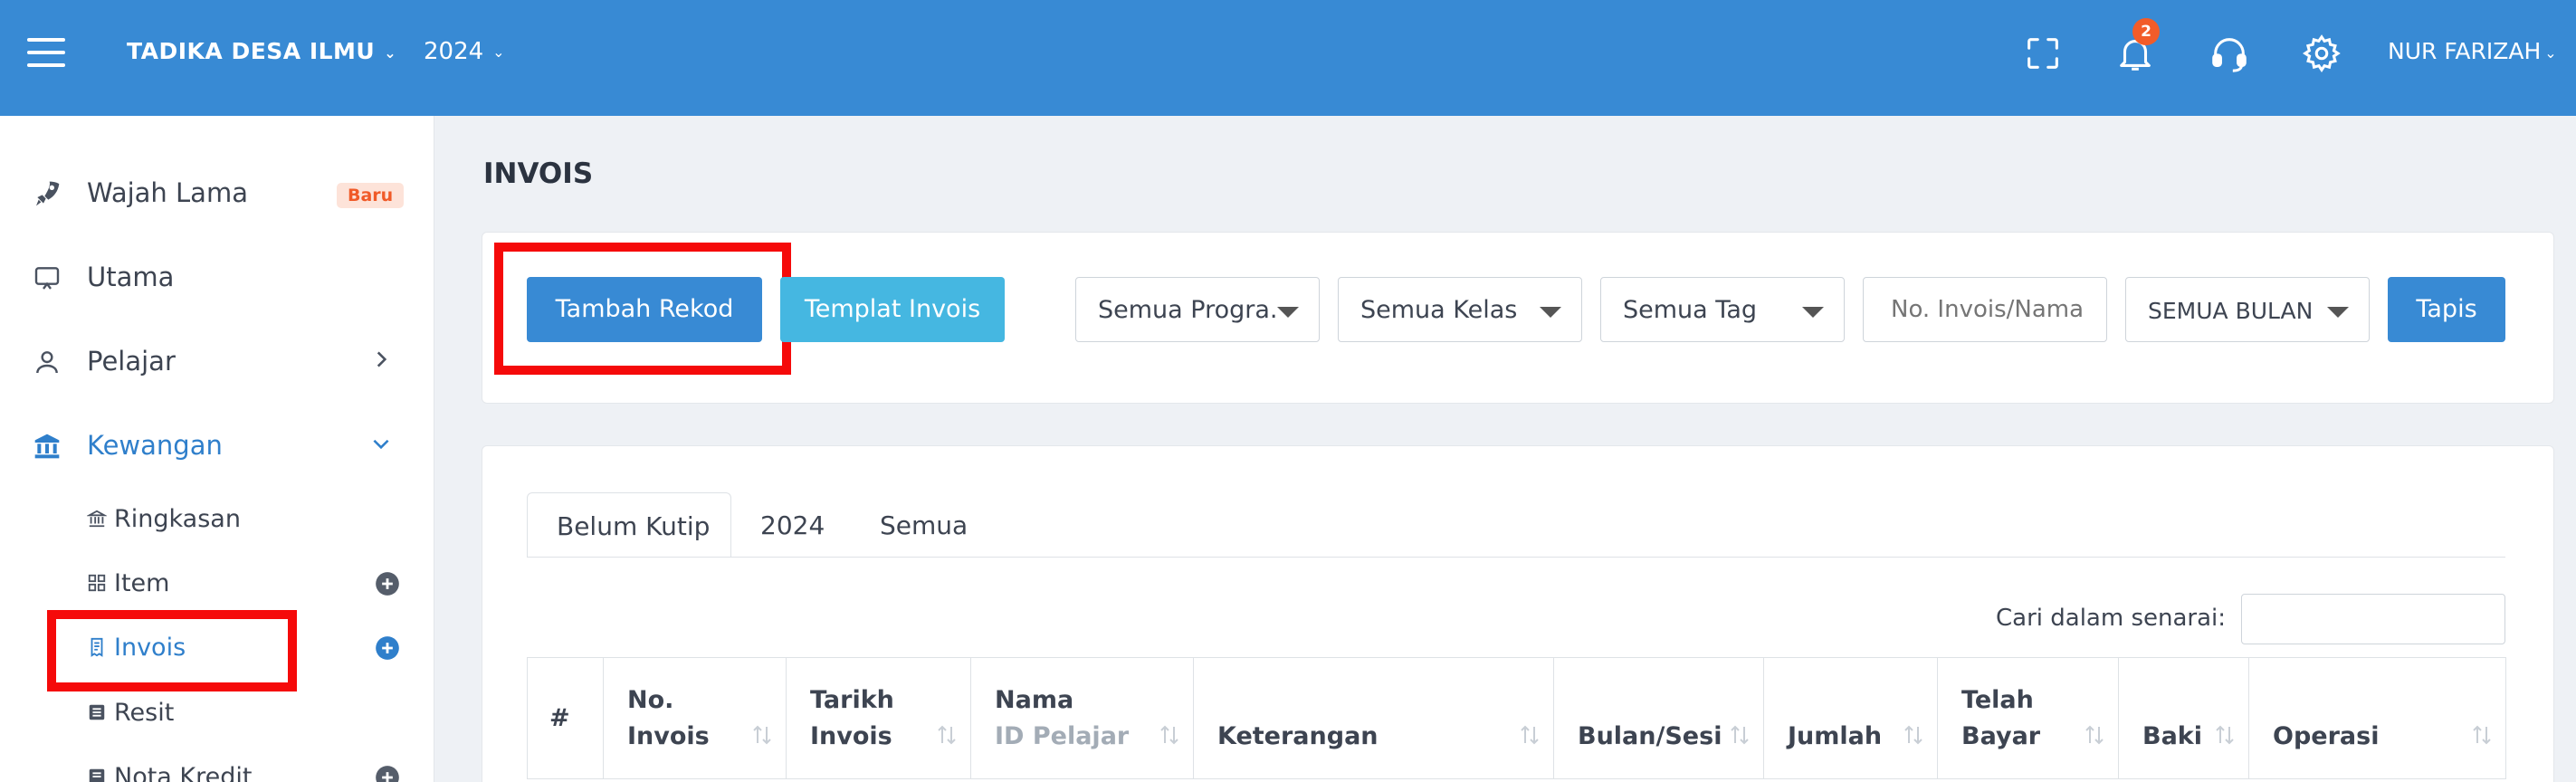 This screenshot has height=782, width=2576. Describe the element at coordinates (2173, 735) in the screenshot. I see `column-label: Baki` at that location.